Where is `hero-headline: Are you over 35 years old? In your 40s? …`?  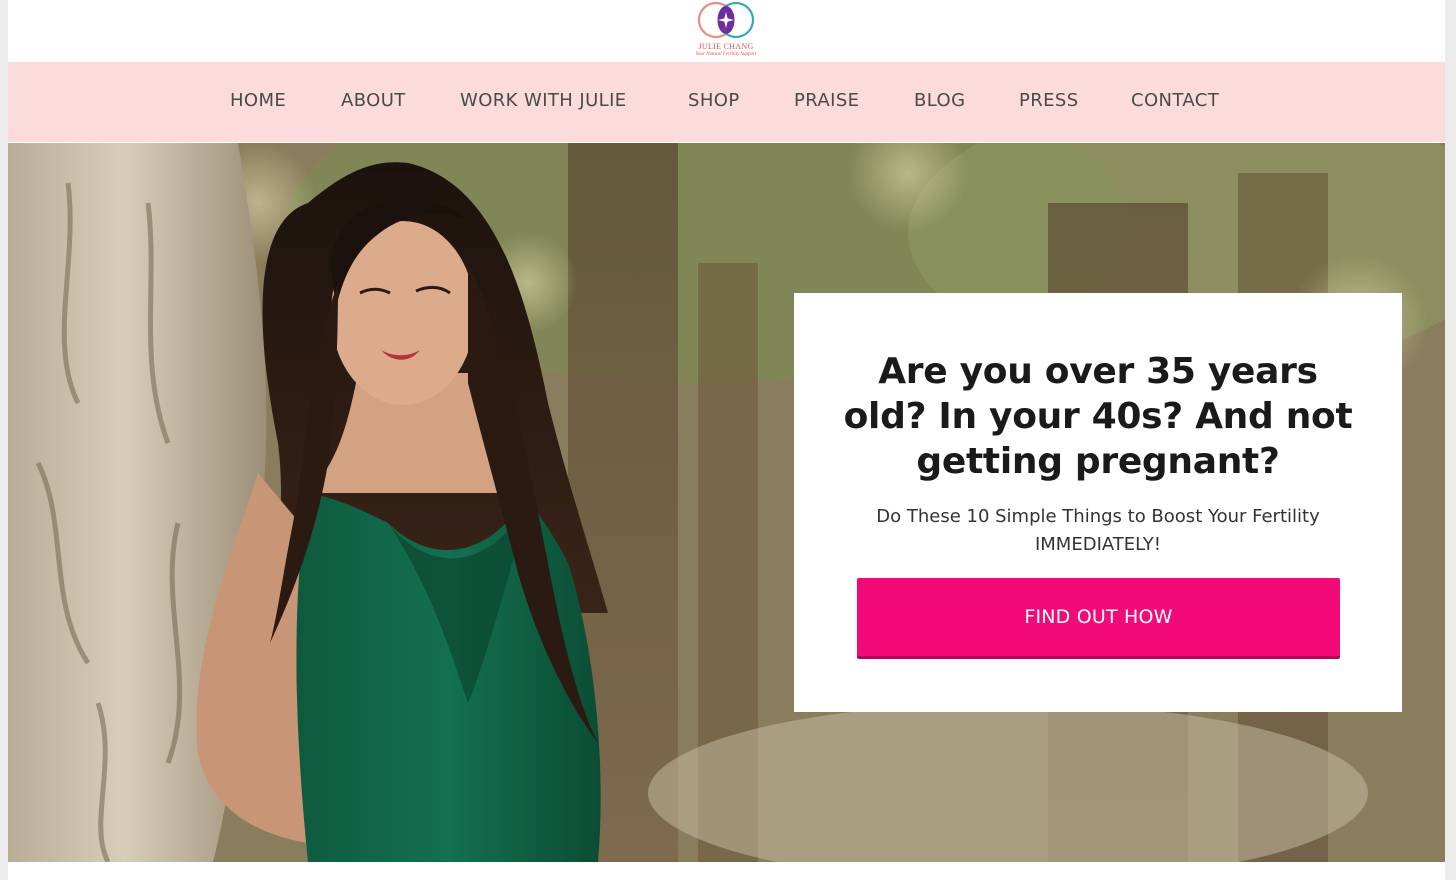
hero-headline: Are you over 35 years old? In your 40s? … is located at coordinates (1098, 416).